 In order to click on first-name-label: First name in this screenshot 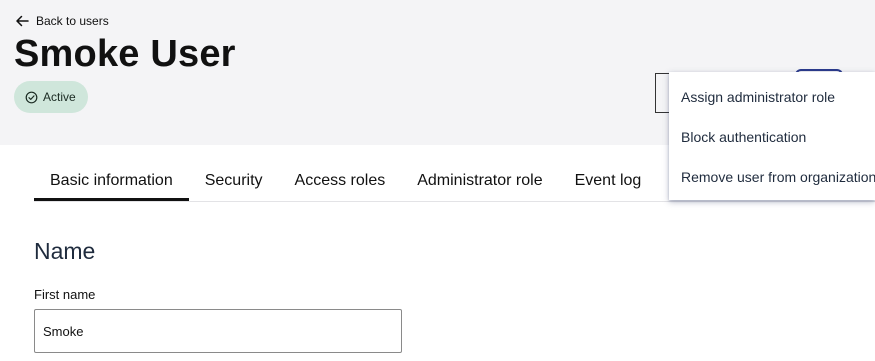, I will do `click(65, 294)`.